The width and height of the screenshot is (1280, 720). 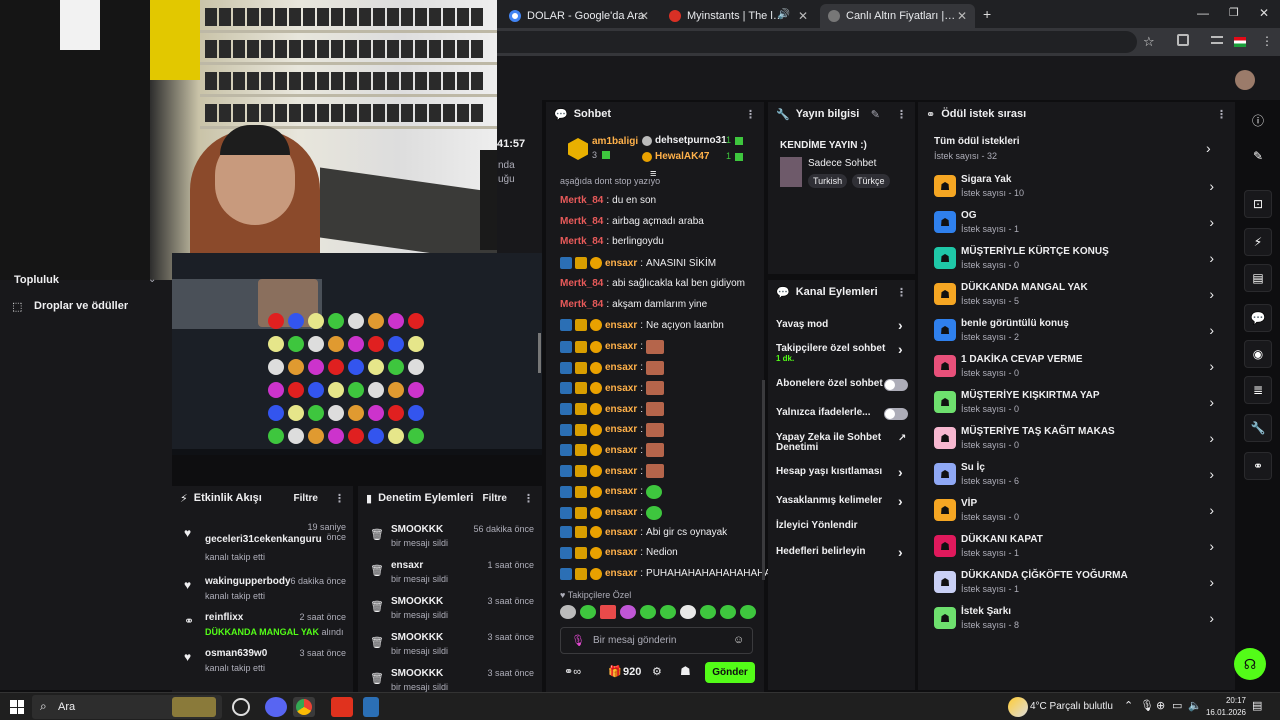 What do you see at coordinates (224, 617) in the screenshot?
I see `activity-username: reinflixx` at bounding box center [224, 617].